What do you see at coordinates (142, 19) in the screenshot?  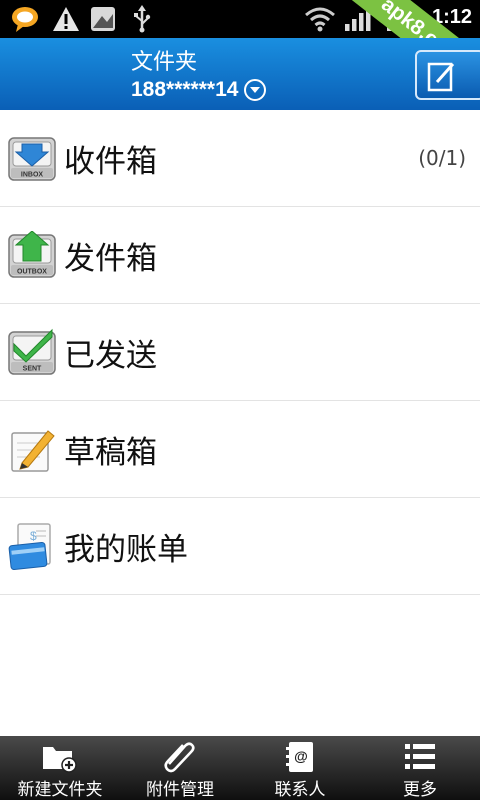 I see `usb-icon` at bounding box center [142, 19].